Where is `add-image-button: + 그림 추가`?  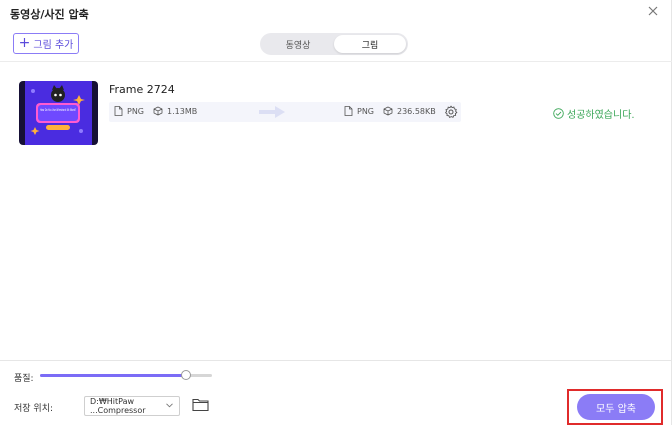
add-image-button: + 그림 추가 is located at coordinates (46, 43).